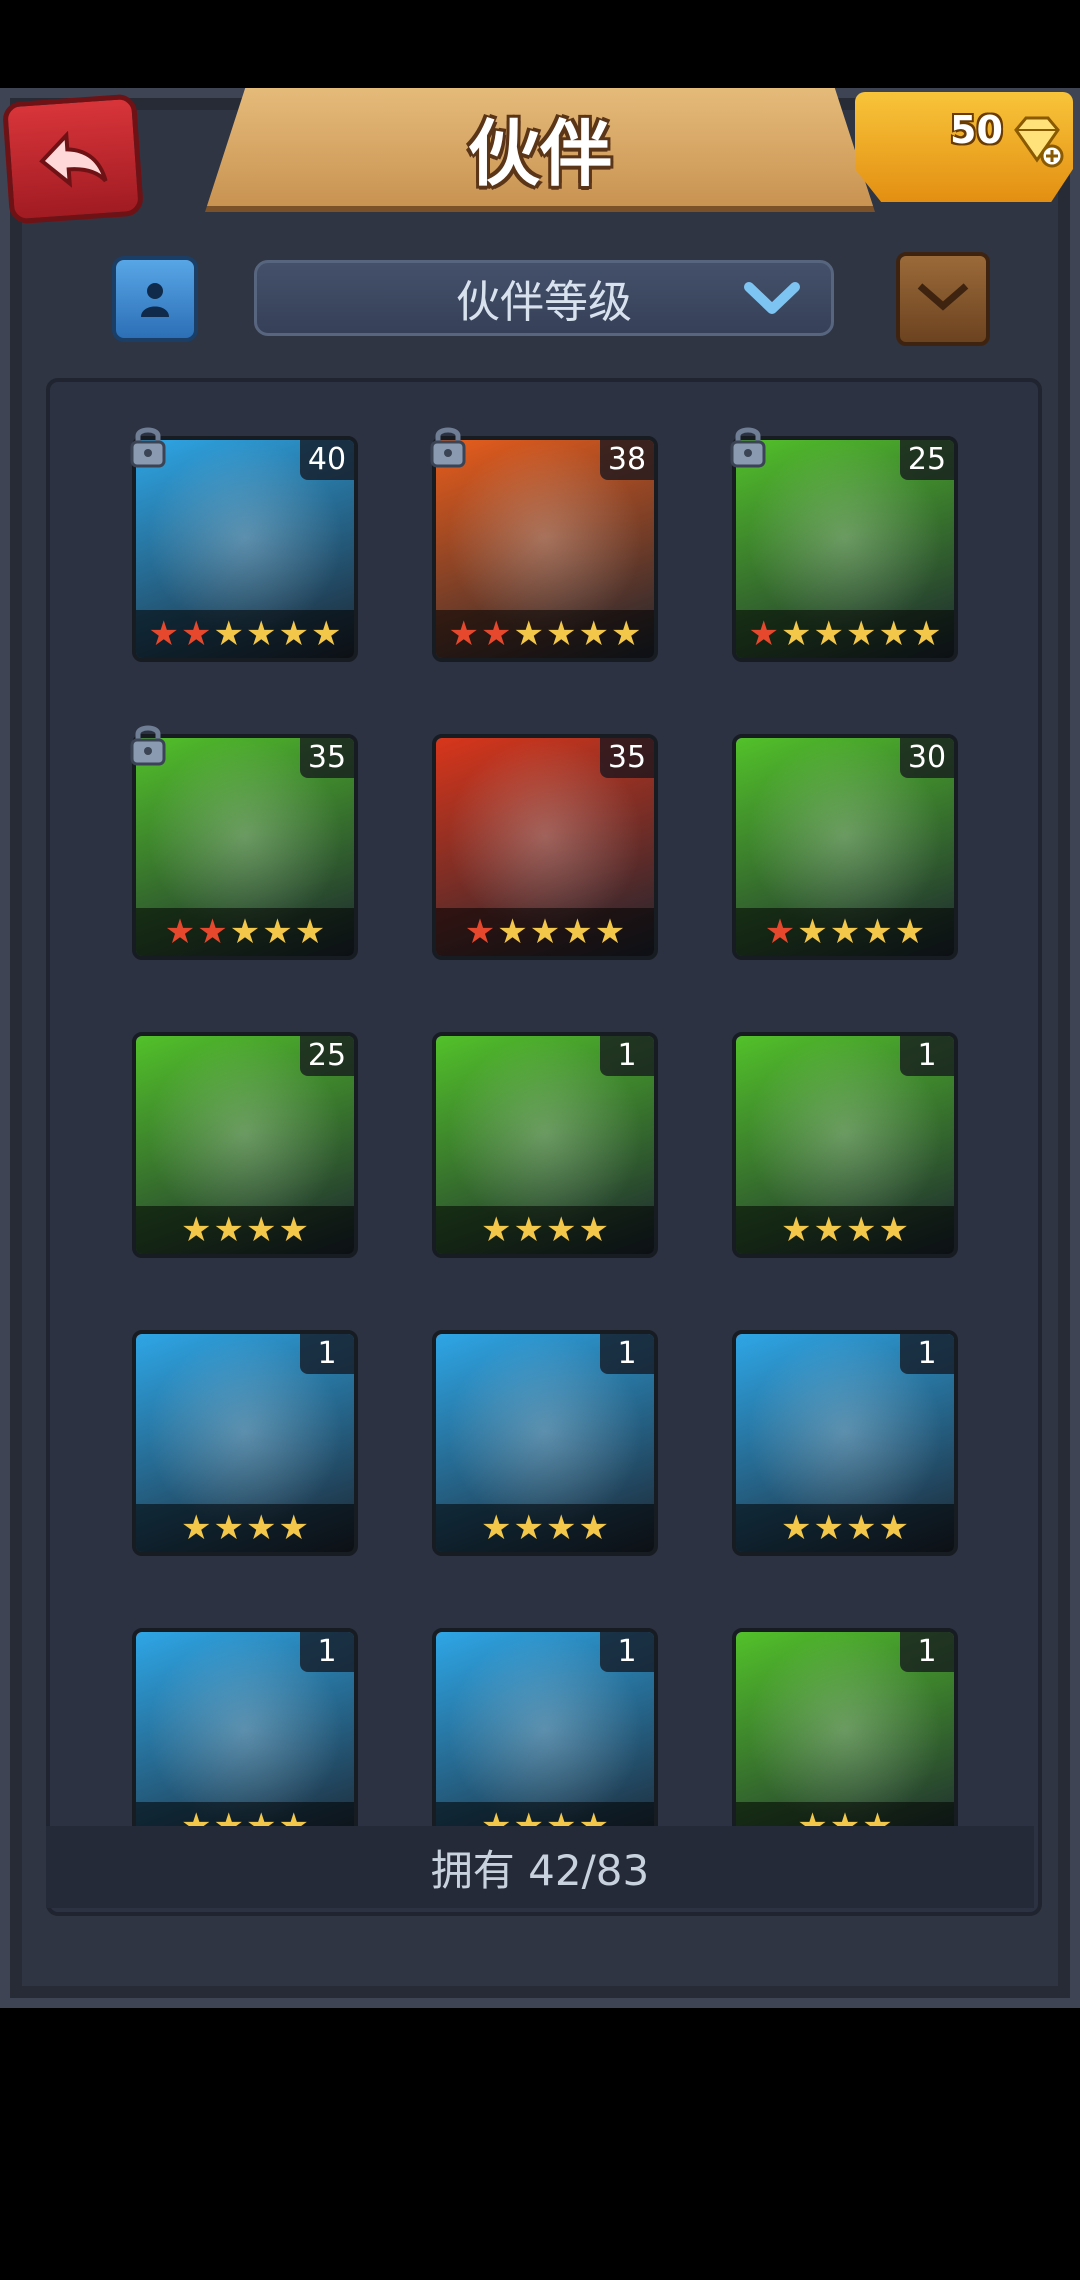 This screenshot has height=2280, width=1080. What do you see at coordinates (540, 2144) in the screenshot?
I see `nav-area` at bounding box center [540, 2144].